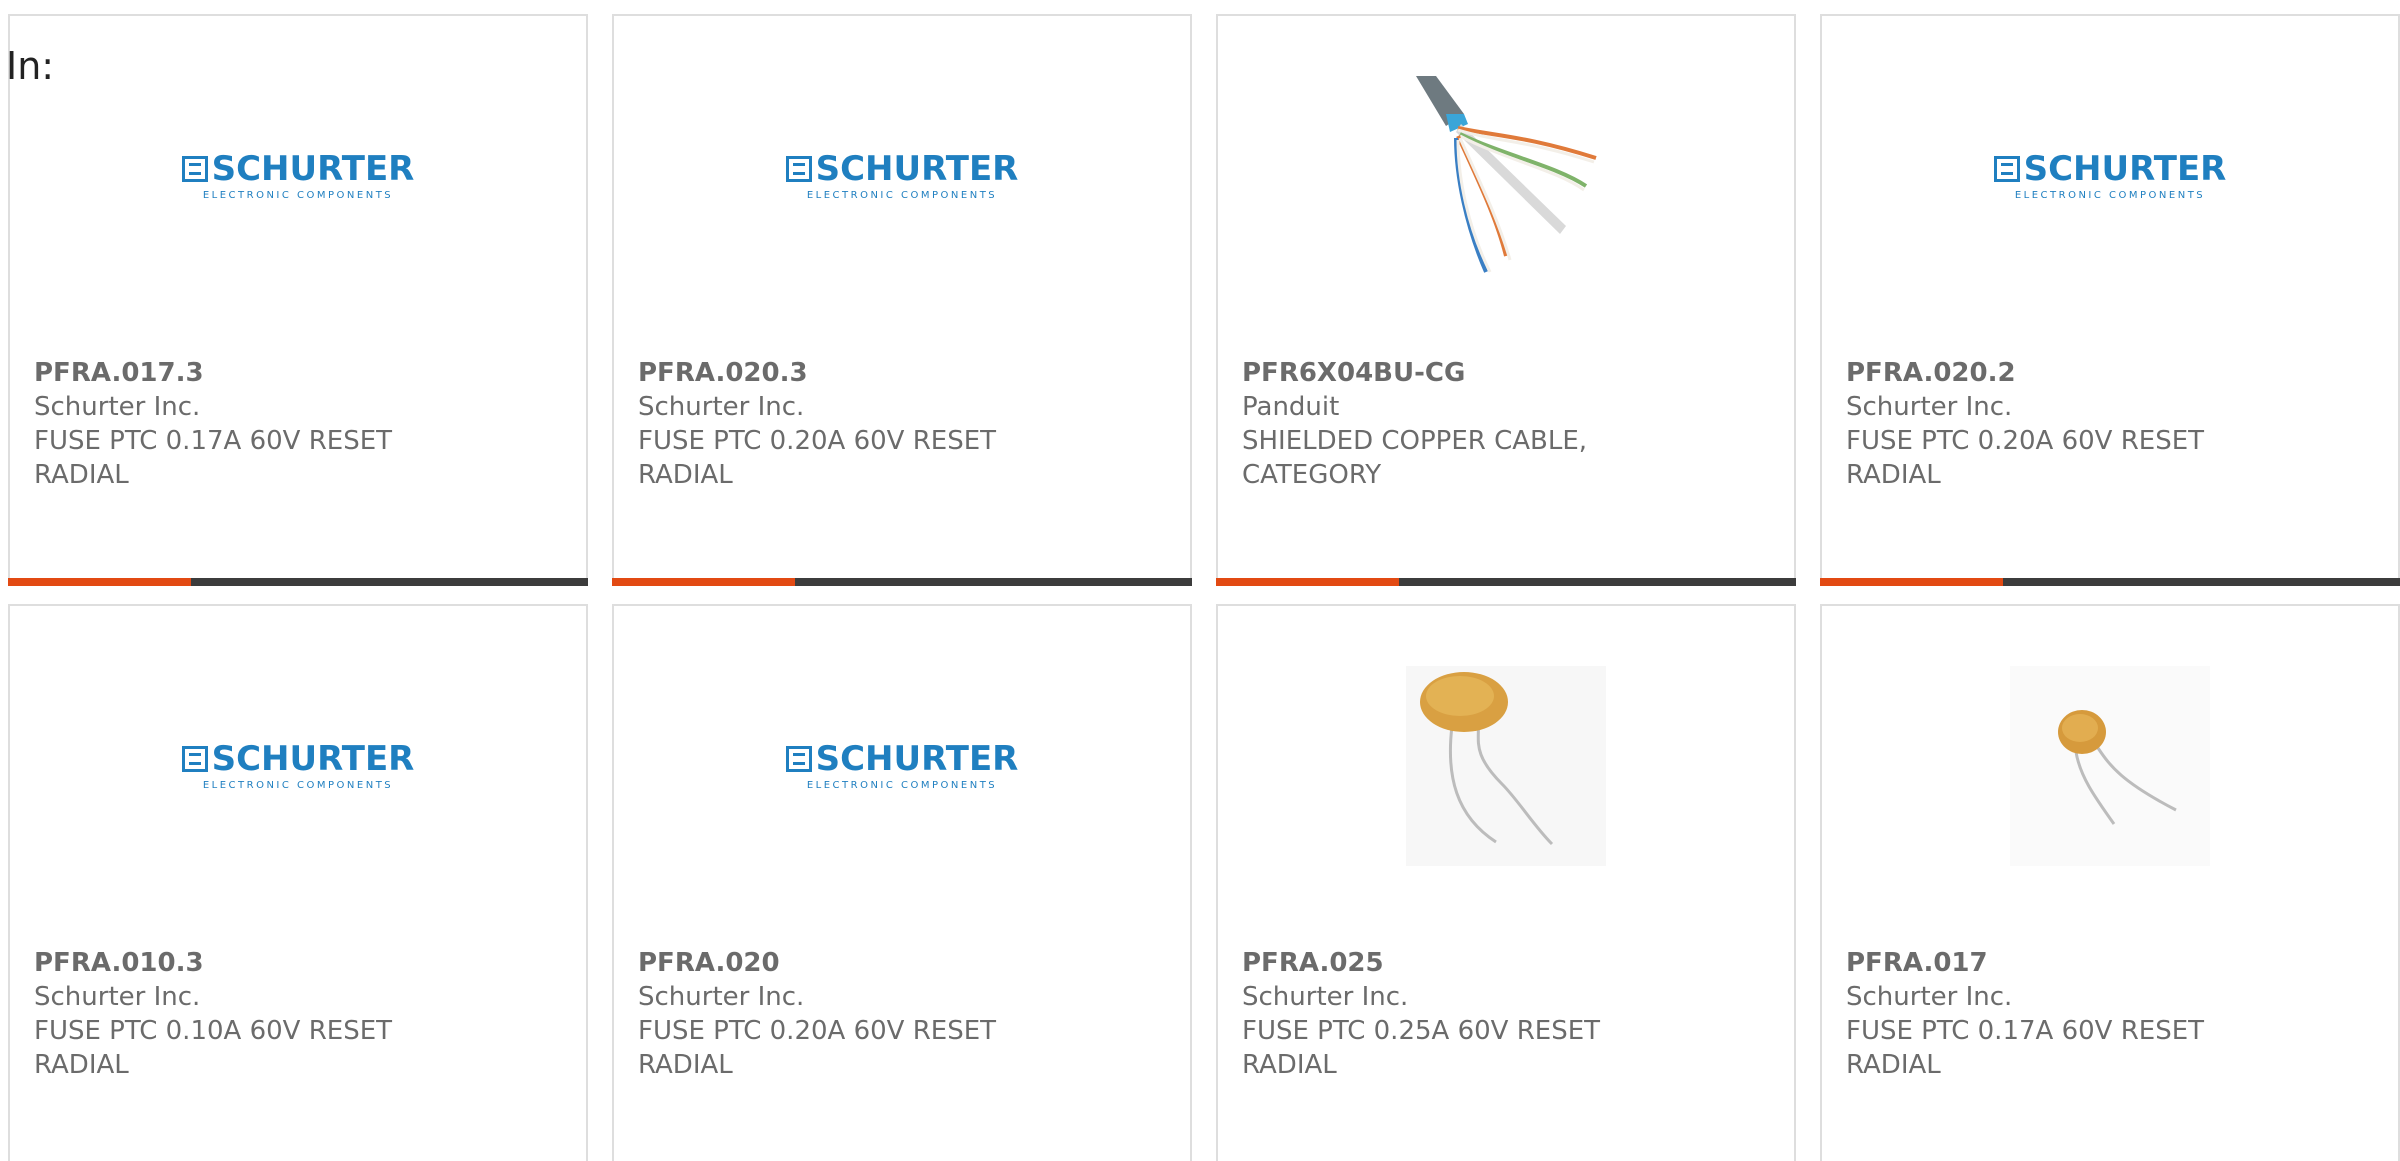 This screenshot has width=2400, height=1161. What do you see at coordinates (1506, 373) in the screenshot?
I see `part-number: PFR6X04BU-CG` at bounding box center [1506, 373].